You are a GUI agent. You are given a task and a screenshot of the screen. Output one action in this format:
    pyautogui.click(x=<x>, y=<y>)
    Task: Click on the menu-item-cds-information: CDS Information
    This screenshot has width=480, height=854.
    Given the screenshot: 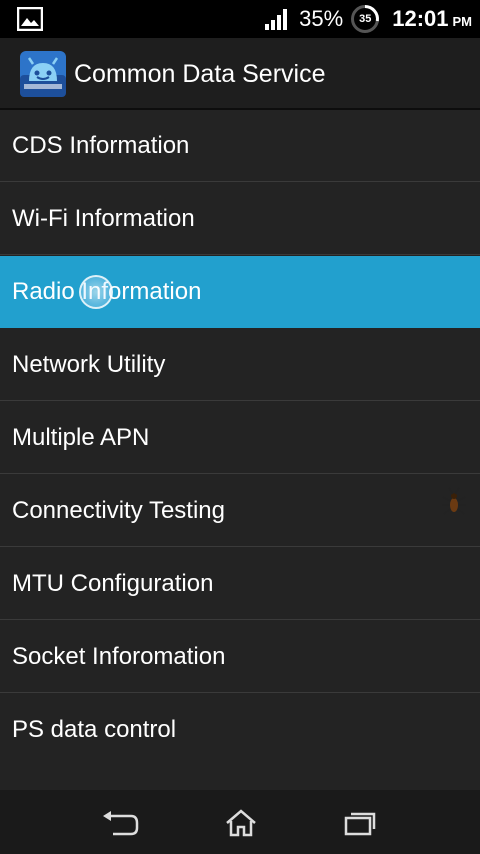 What is the action you would take?
    pyautogui.click(x=240, y=146)
    